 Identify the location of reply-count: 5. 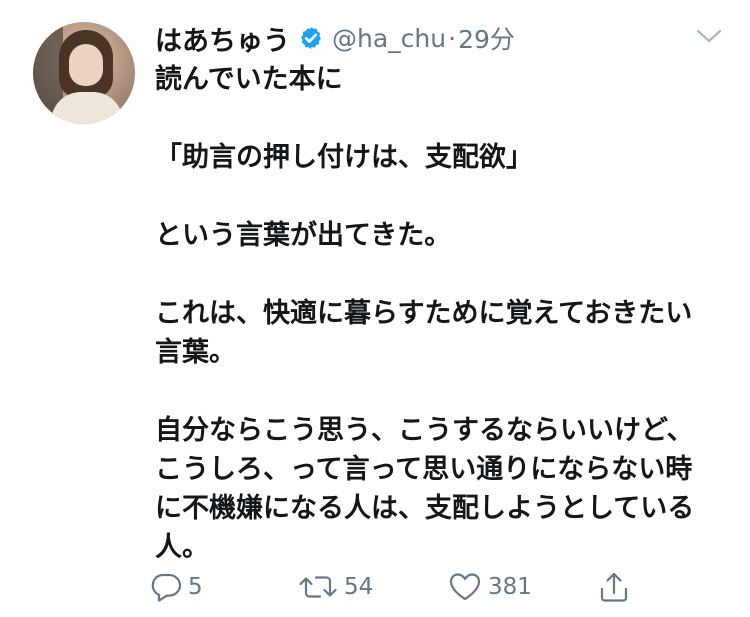
(195, 587).